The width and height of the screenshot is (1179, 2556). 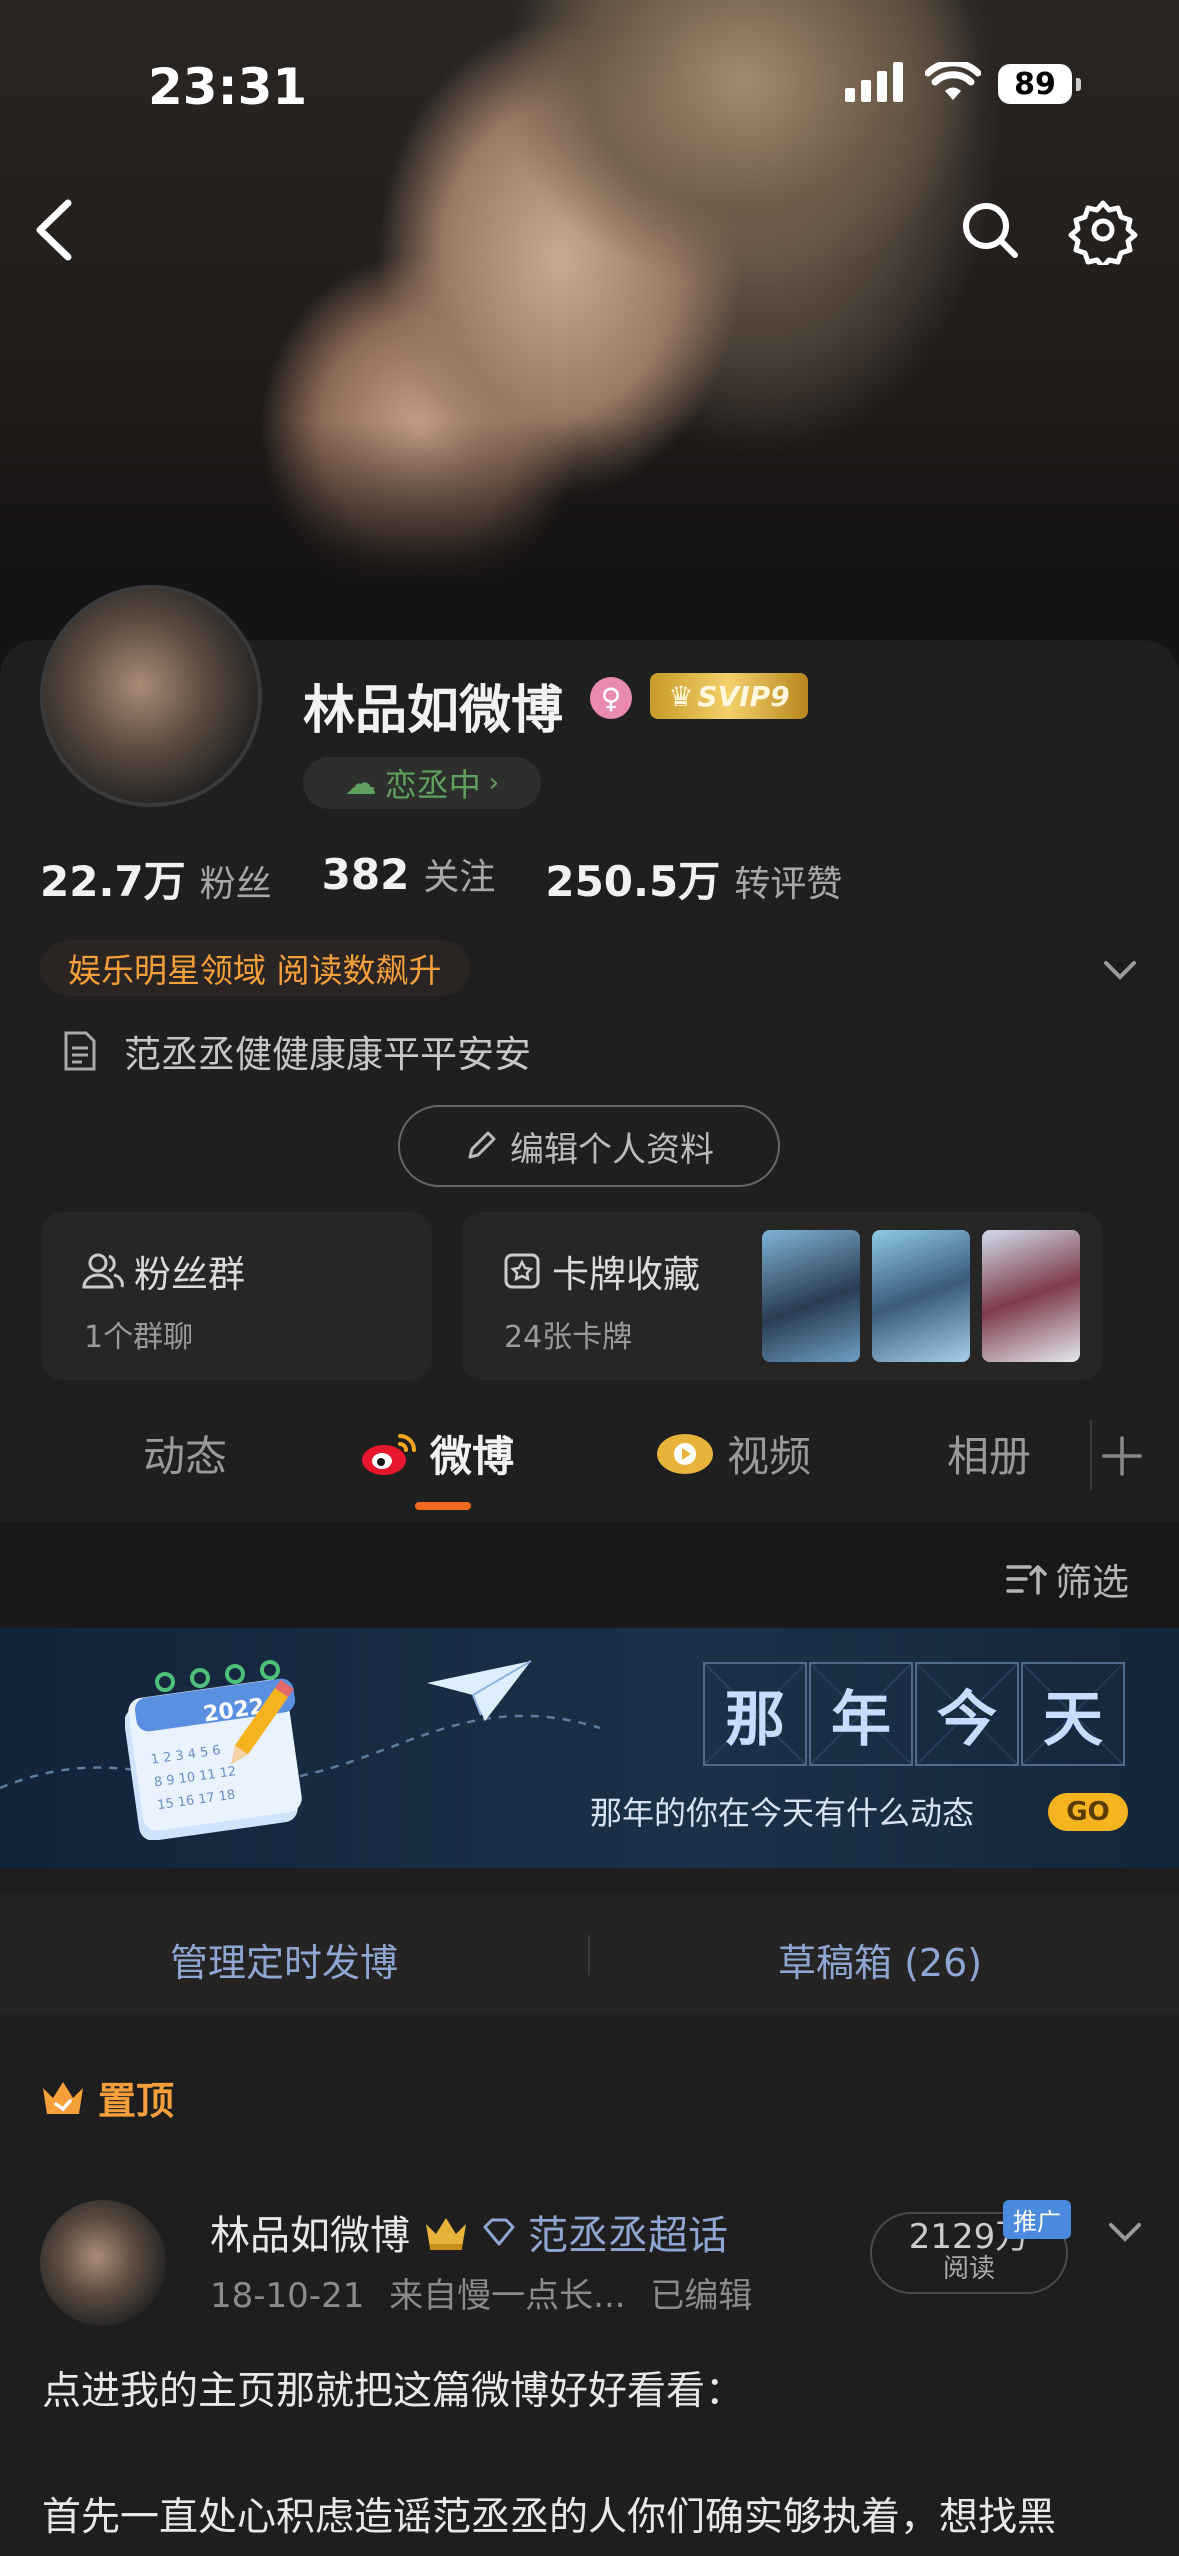 I want to click on card-icon, so click(x=522, y=1271).